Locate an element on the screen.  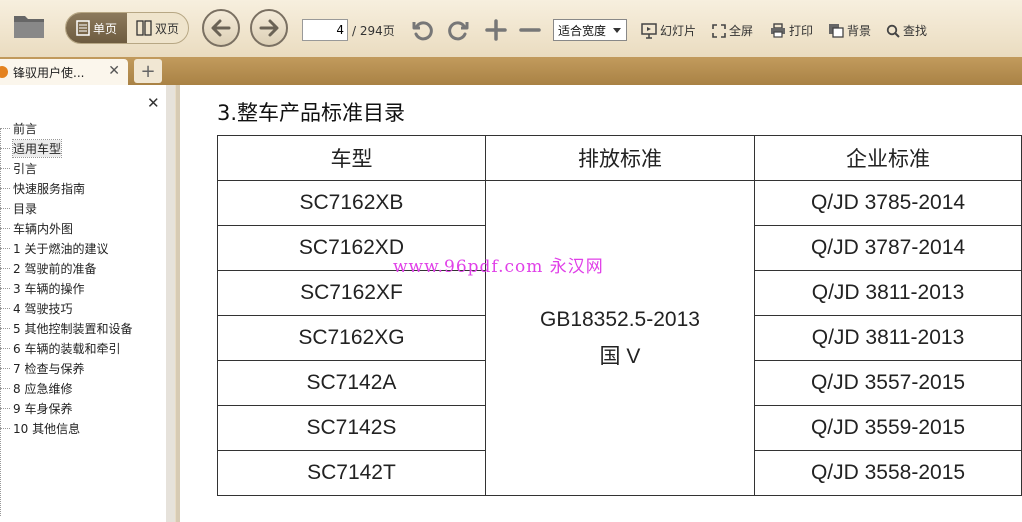
double-page-label: 双页 is located at coordinates (166, 28).